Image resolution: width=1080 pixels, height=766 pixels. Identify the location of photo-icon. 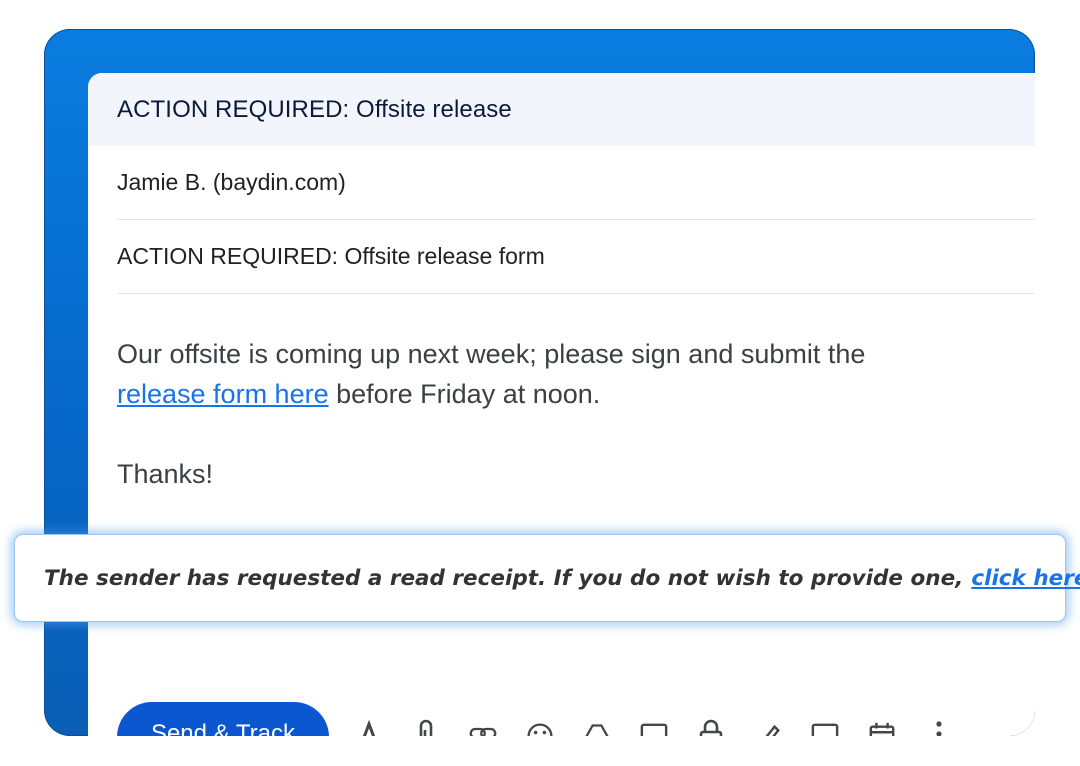
(654, 726).